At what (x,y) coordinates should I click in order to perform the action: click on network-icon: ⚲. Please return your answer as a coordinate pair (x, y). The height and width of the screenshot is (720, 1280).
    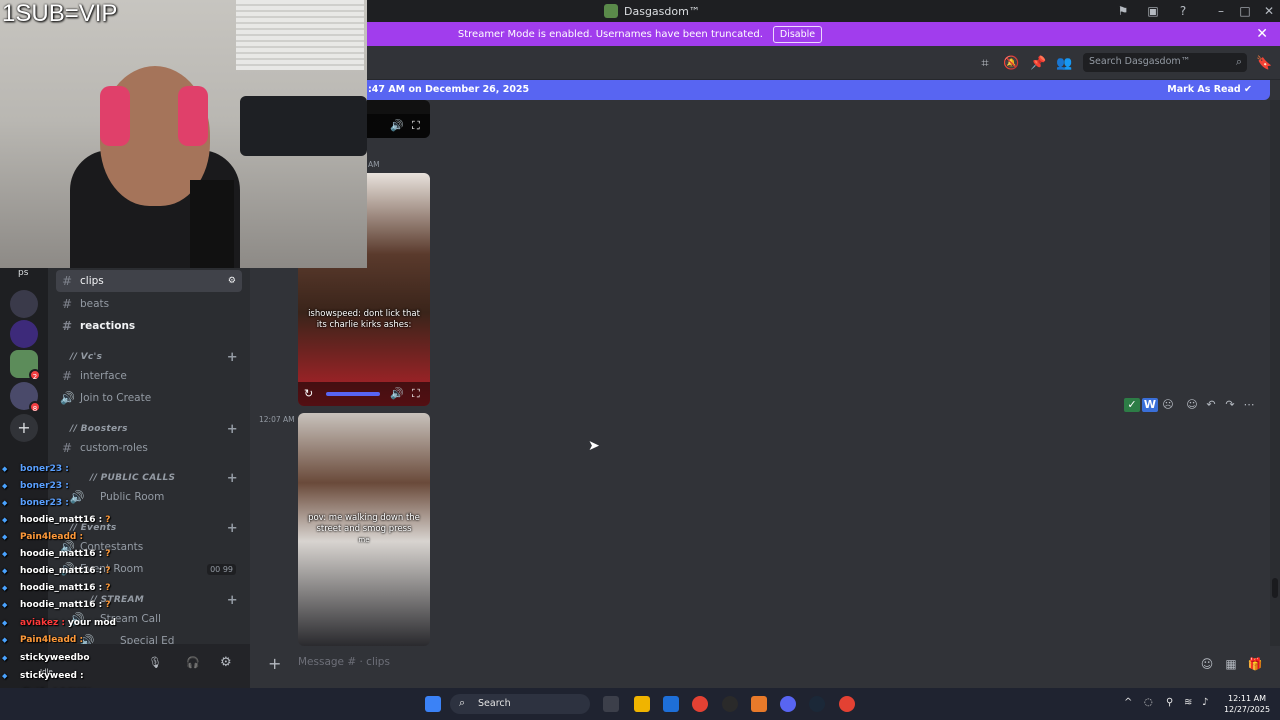
    Looking at the image, I should click on (1169, 702).